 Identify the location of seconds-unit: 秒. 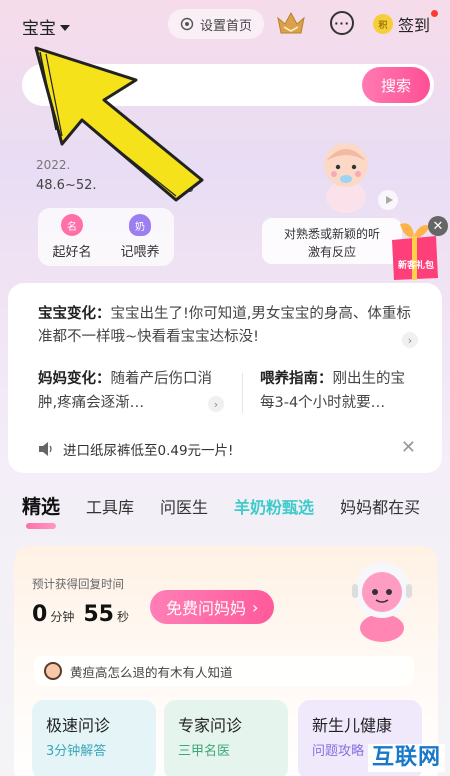
(122, 617).